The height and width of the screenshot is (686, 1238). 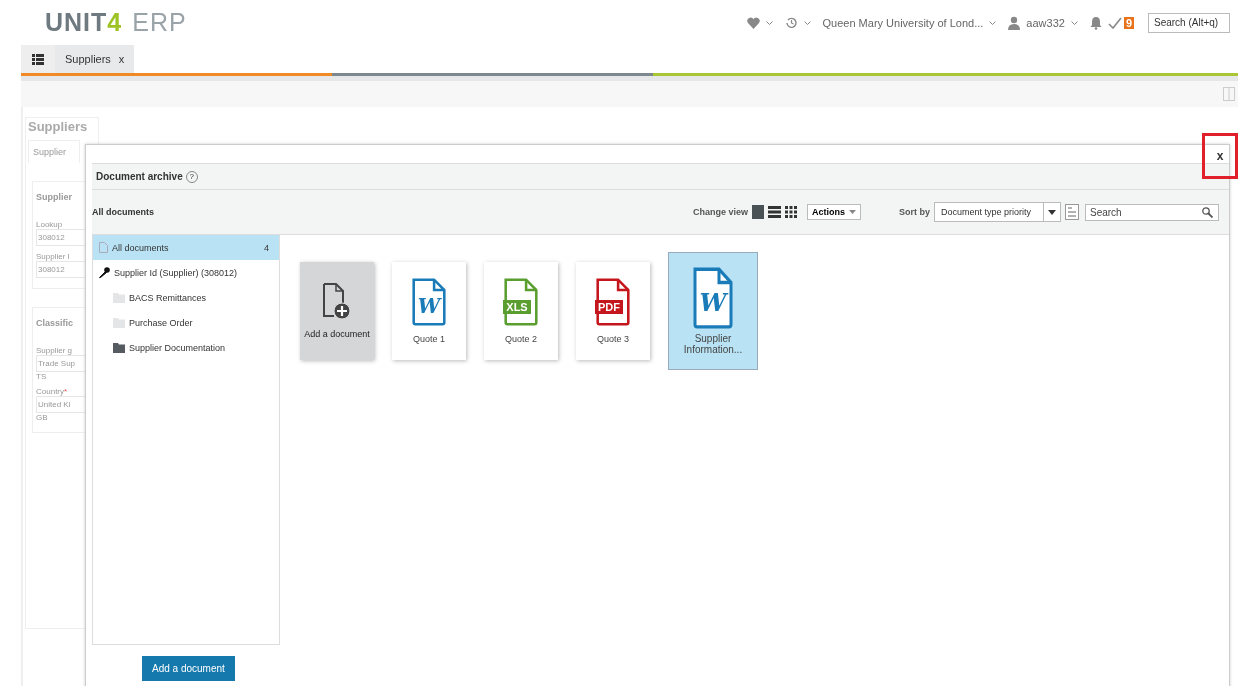 I want to click on breadcrumb: All documents, so click(x=123, y=212).